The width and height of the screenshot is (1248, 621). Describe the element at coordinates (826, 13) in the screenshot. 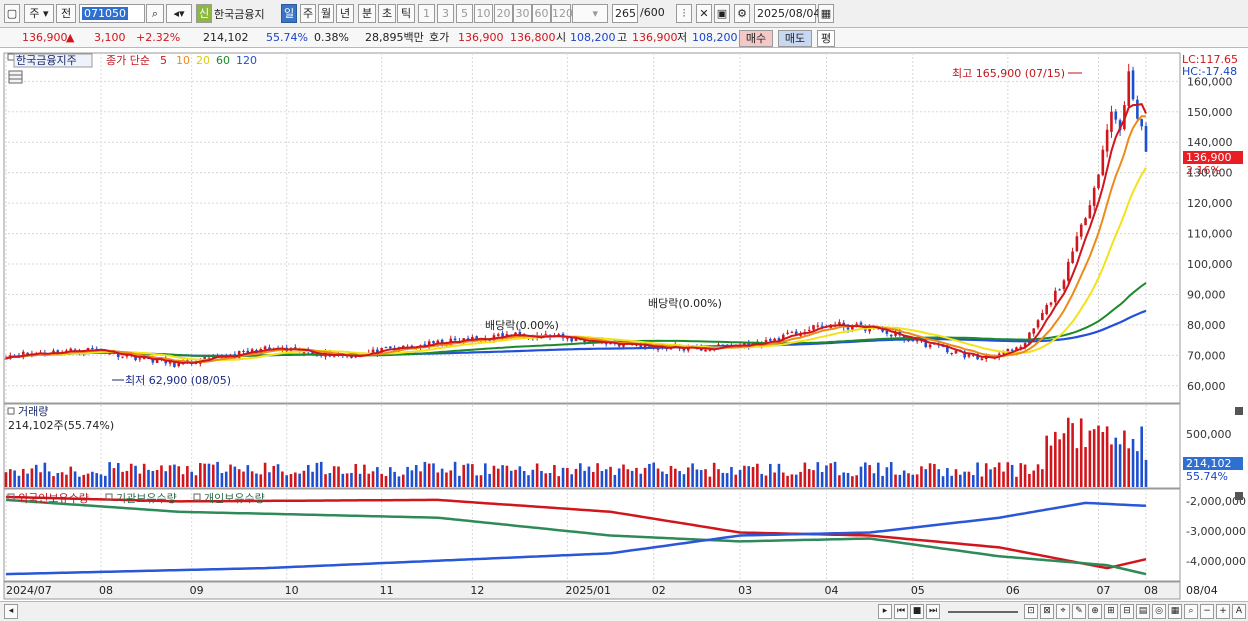

I see `calendar-icon: ▦` at that location.